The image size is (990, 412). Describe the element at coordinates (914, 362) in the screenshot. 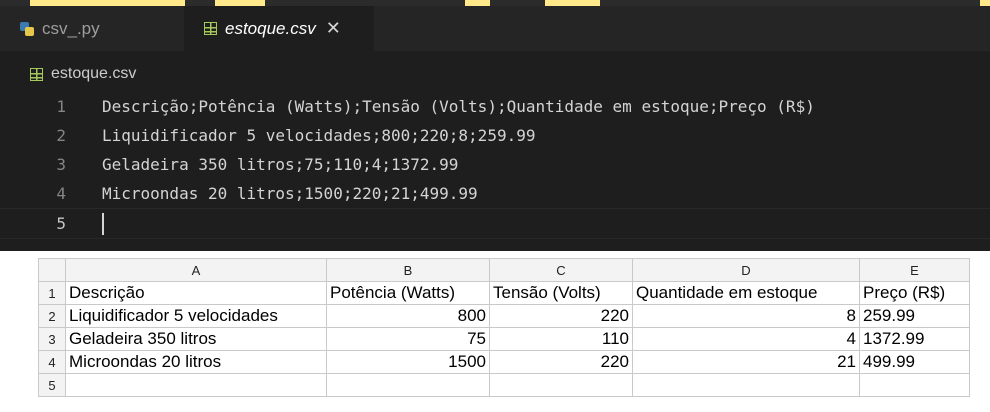

I see `cell: 499.99` at that location.